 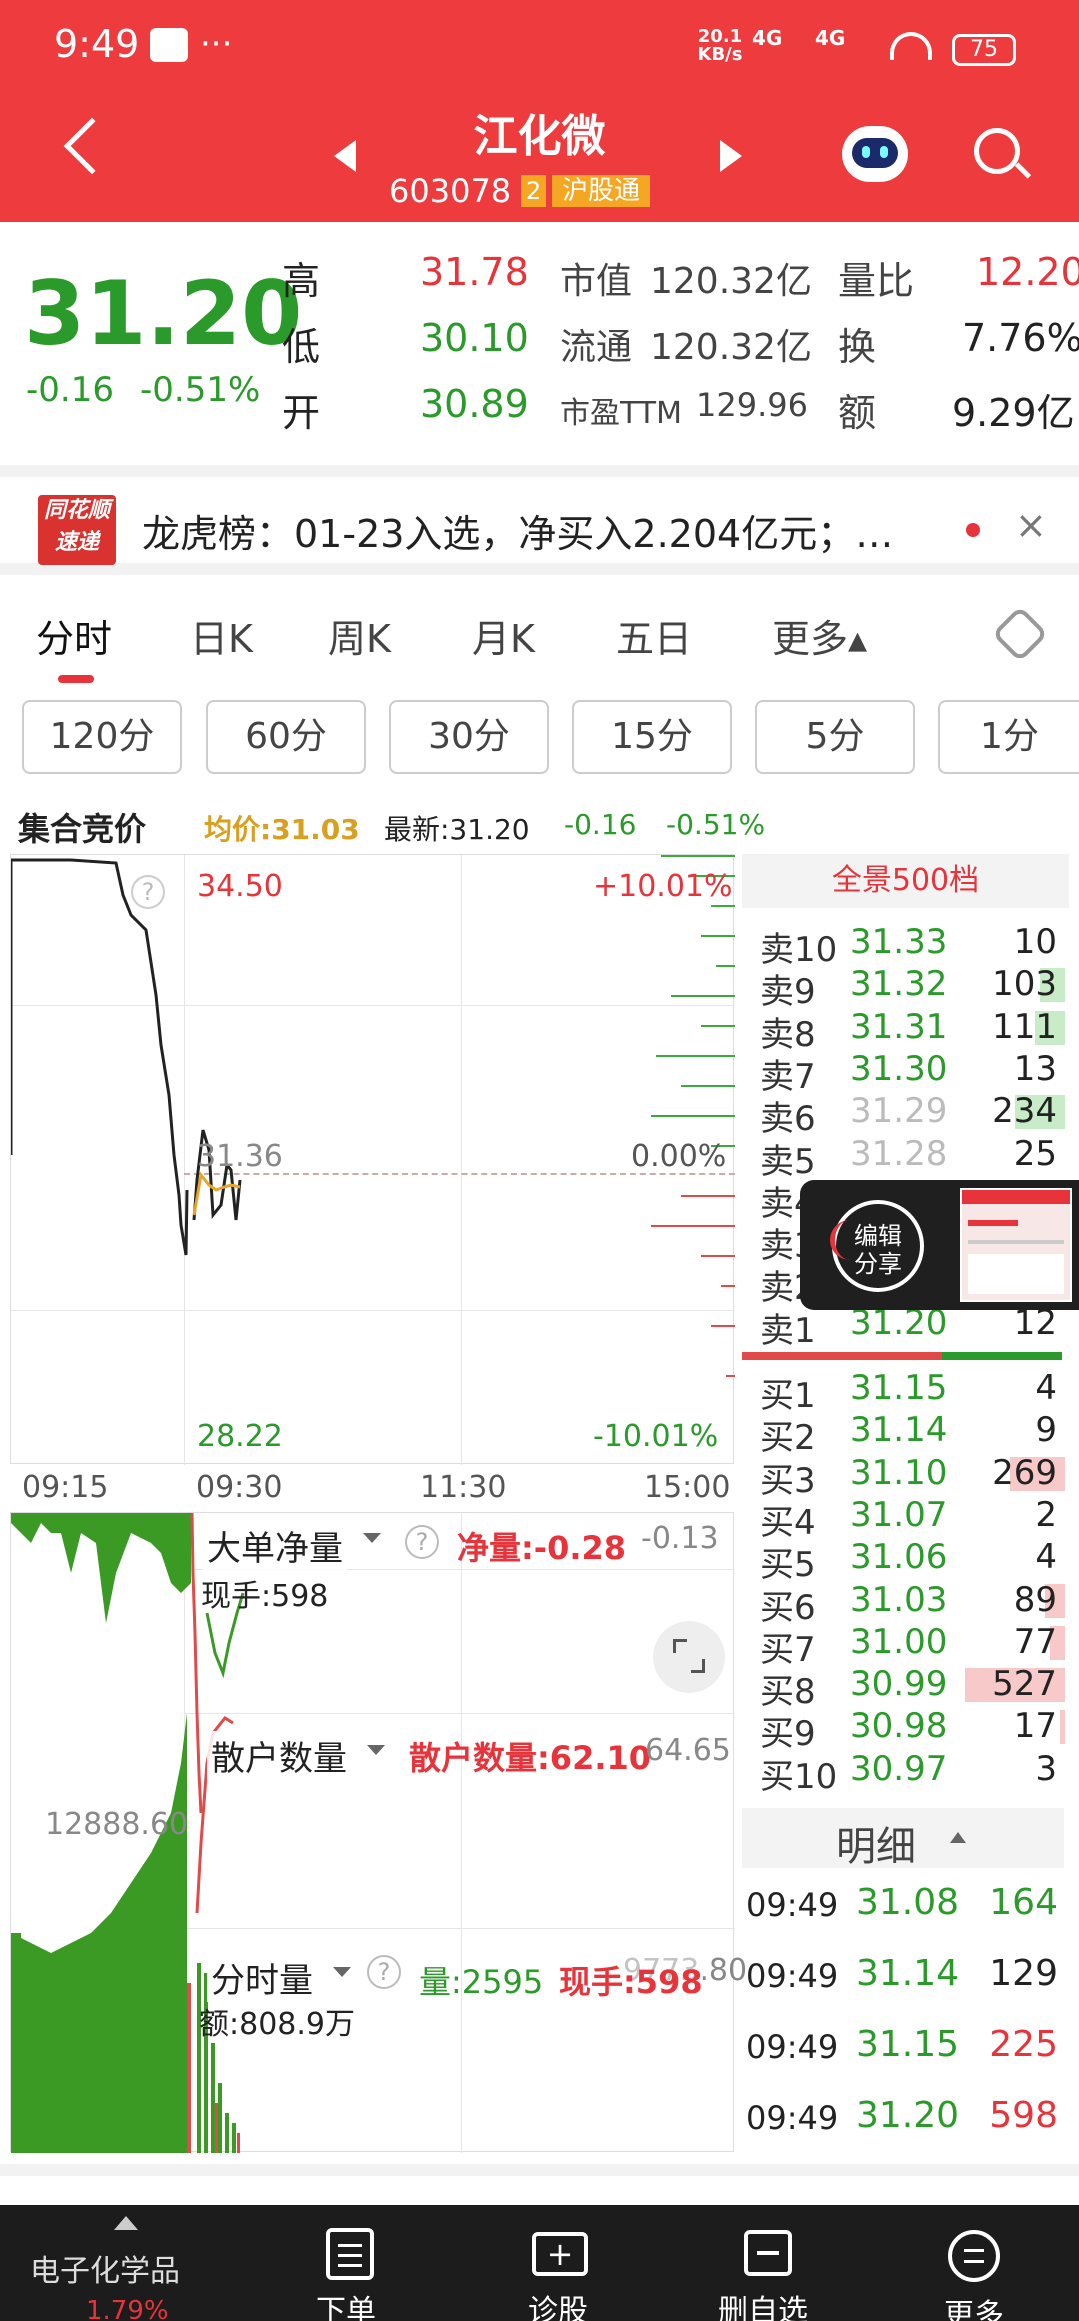 I want to click on latest-price: 最新:31.20, so click(x=457, y=829).